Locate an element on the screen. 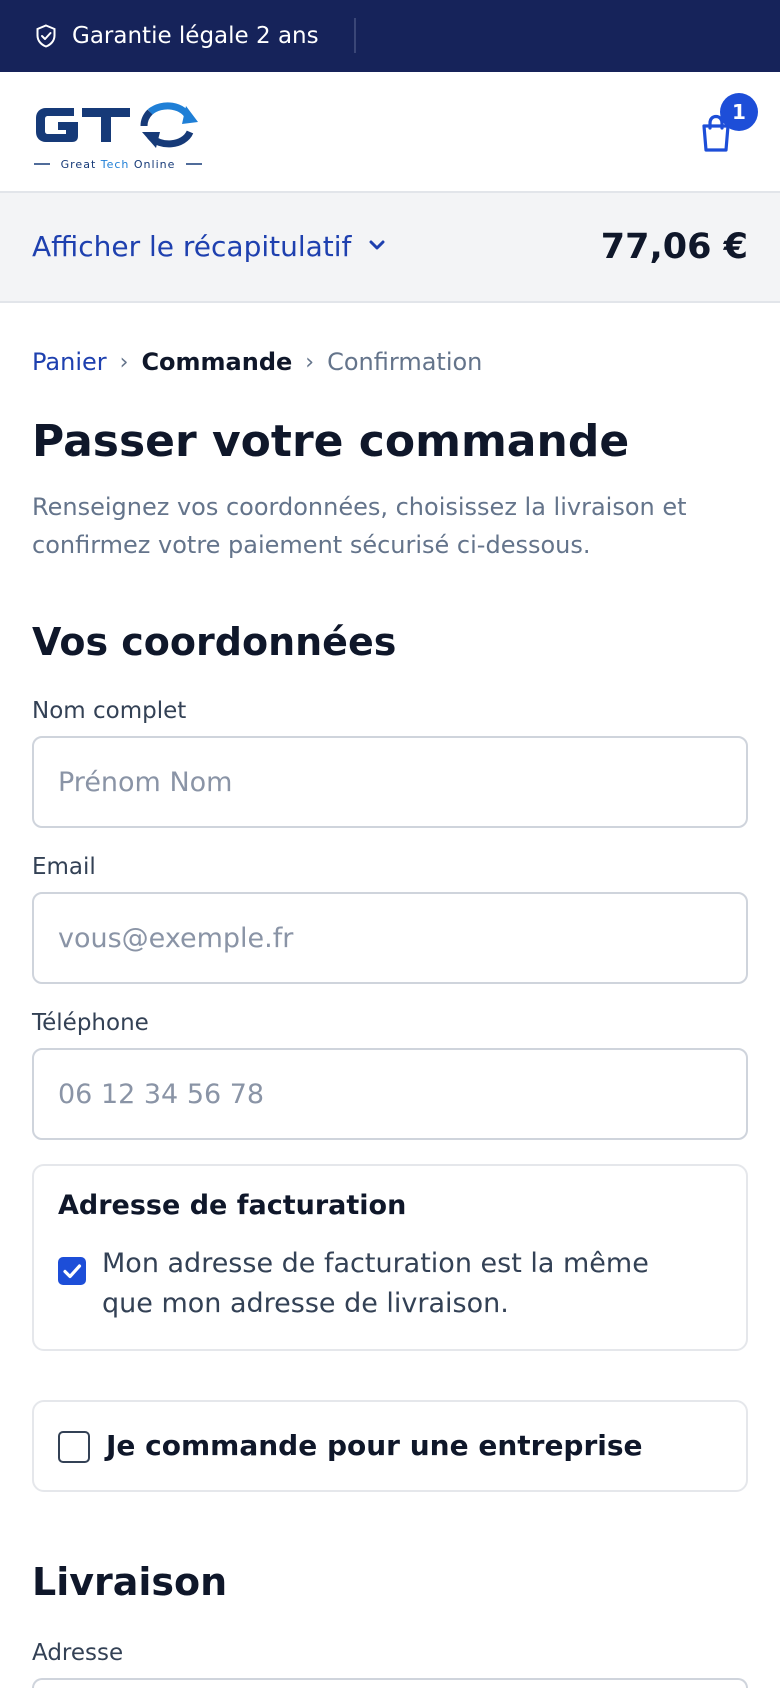 The width and height of the screenshot is (780, 1688). same-address-checkbox is located at coordinates (72, 1271).